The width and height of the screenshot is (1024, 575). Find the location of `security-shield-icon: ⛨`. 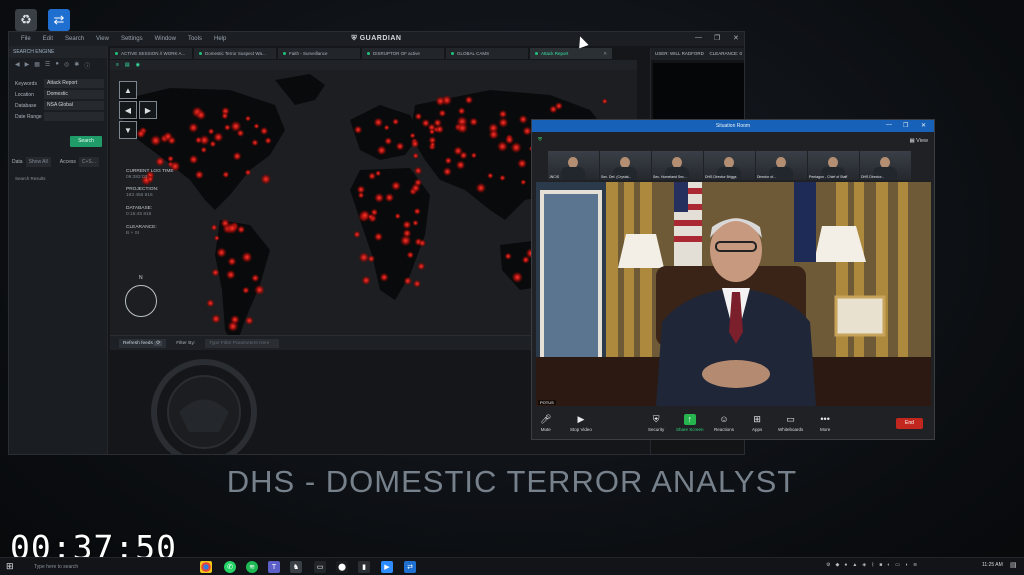

security-shield-icon: ⛨ is located at coordinates (540, 140).